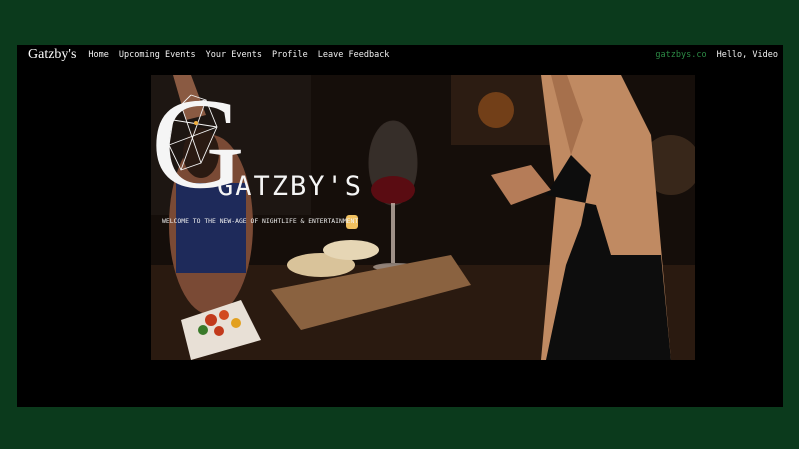  Describe the element at coordinates (157, 55) in the screenshot. I see `nav-link-upcoming-events: Upcoming Events` at that location.